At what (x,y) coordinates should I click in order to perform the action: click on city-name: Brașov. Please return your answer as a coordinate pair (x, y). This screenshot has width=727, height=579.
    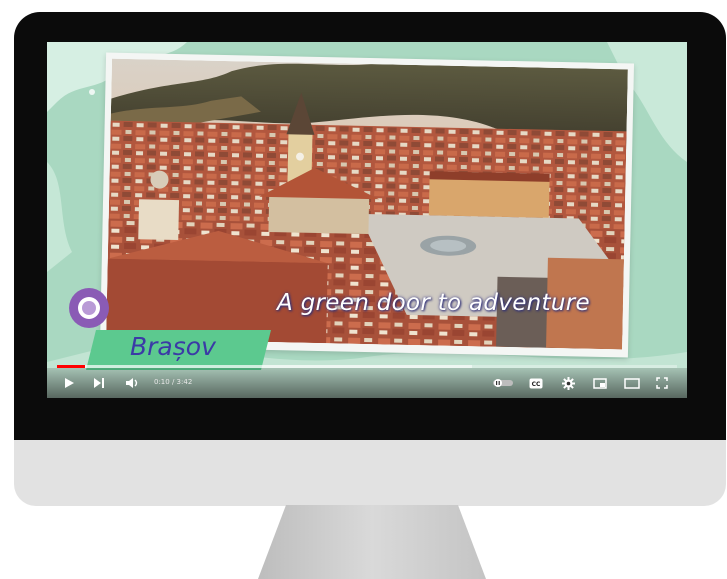
    Looking at the image, I should click on (173, 346).